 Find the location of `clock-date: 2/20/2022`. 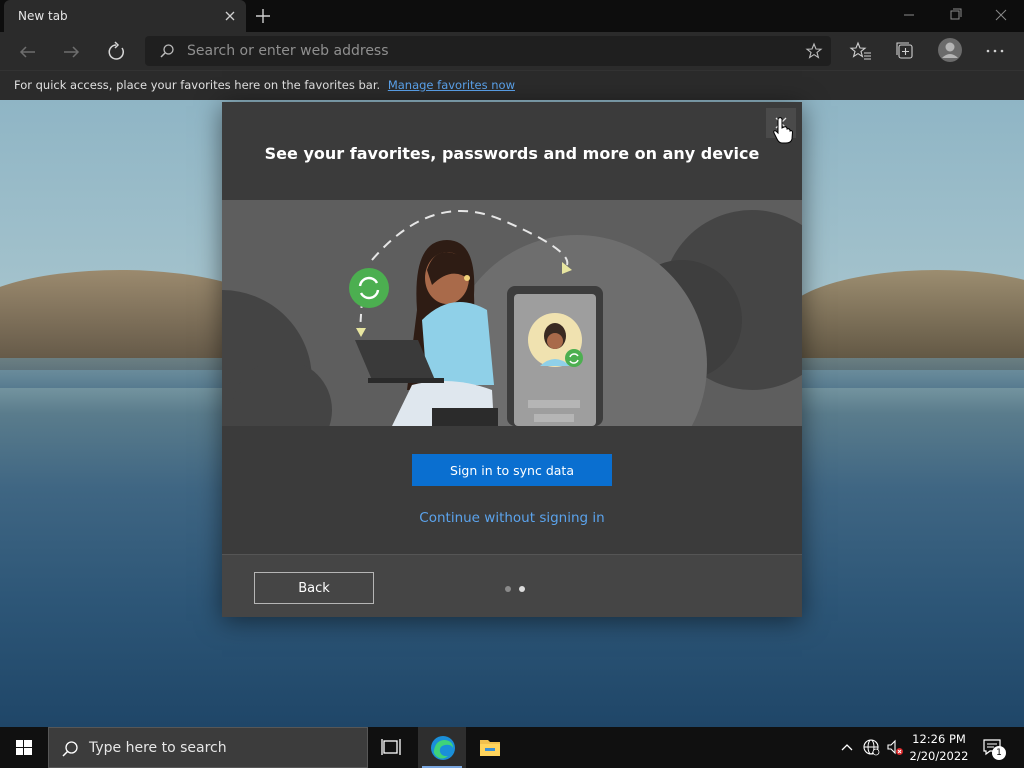

clock-date: 2/20/2022 is located at coordinates (939, 756).